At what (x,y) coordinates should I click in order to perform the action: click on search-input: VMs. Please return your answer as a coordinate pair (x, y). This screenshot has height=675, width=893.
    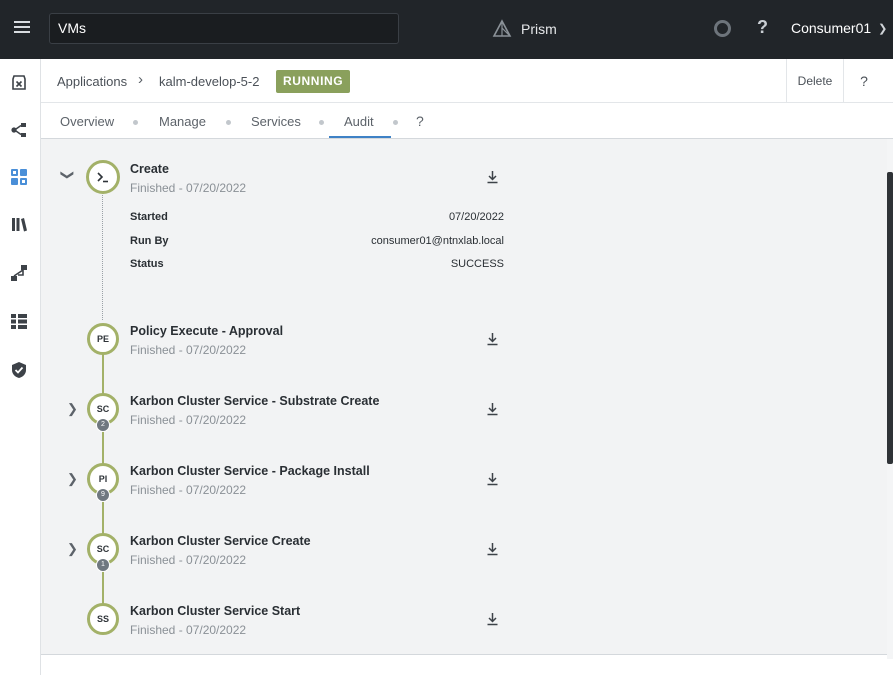
    Looking at the image, I should click on (224, 28).